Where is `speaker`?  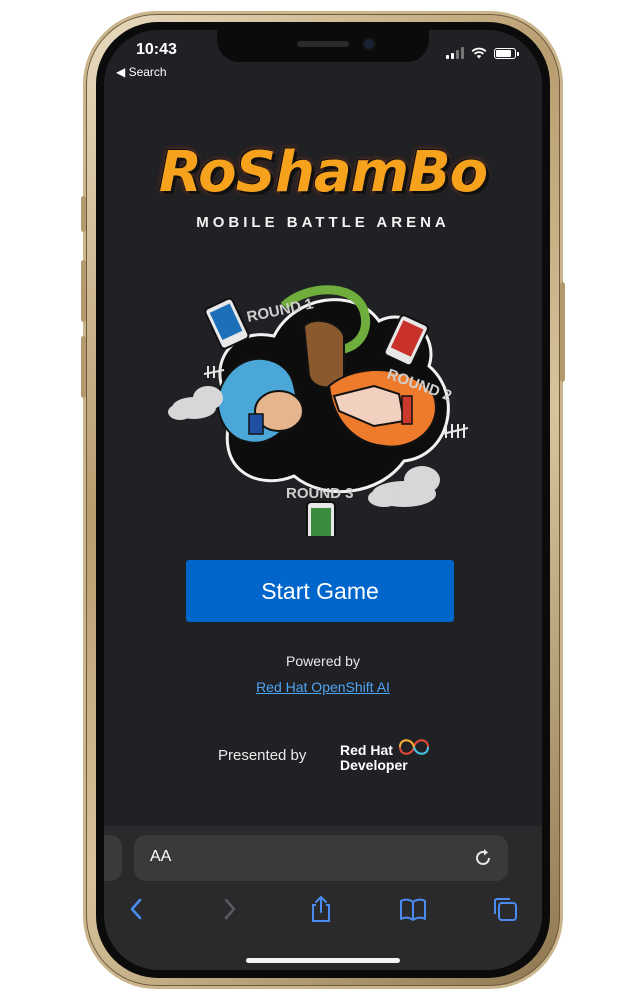 speaker is located at coordinates (323, 44).